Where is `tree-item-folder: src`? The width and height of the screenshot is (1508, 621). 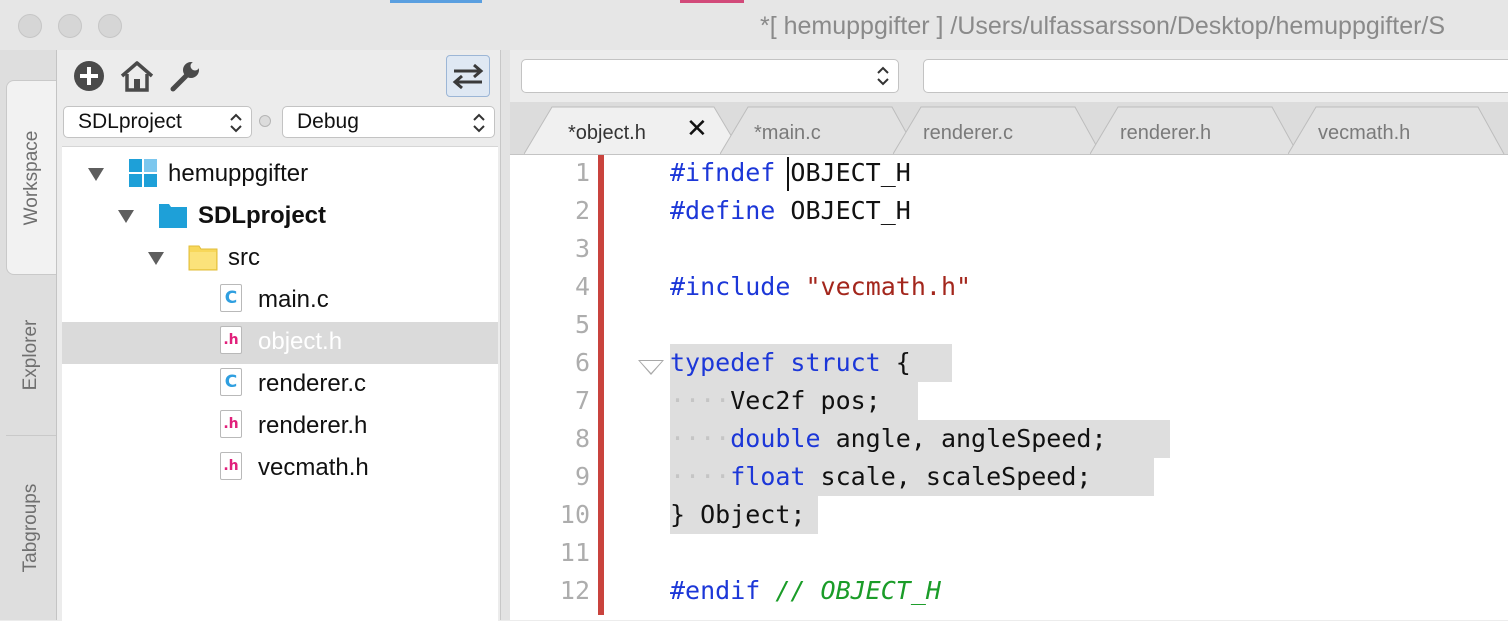 tree-item-folder: src is located at coordinates (280, 259).